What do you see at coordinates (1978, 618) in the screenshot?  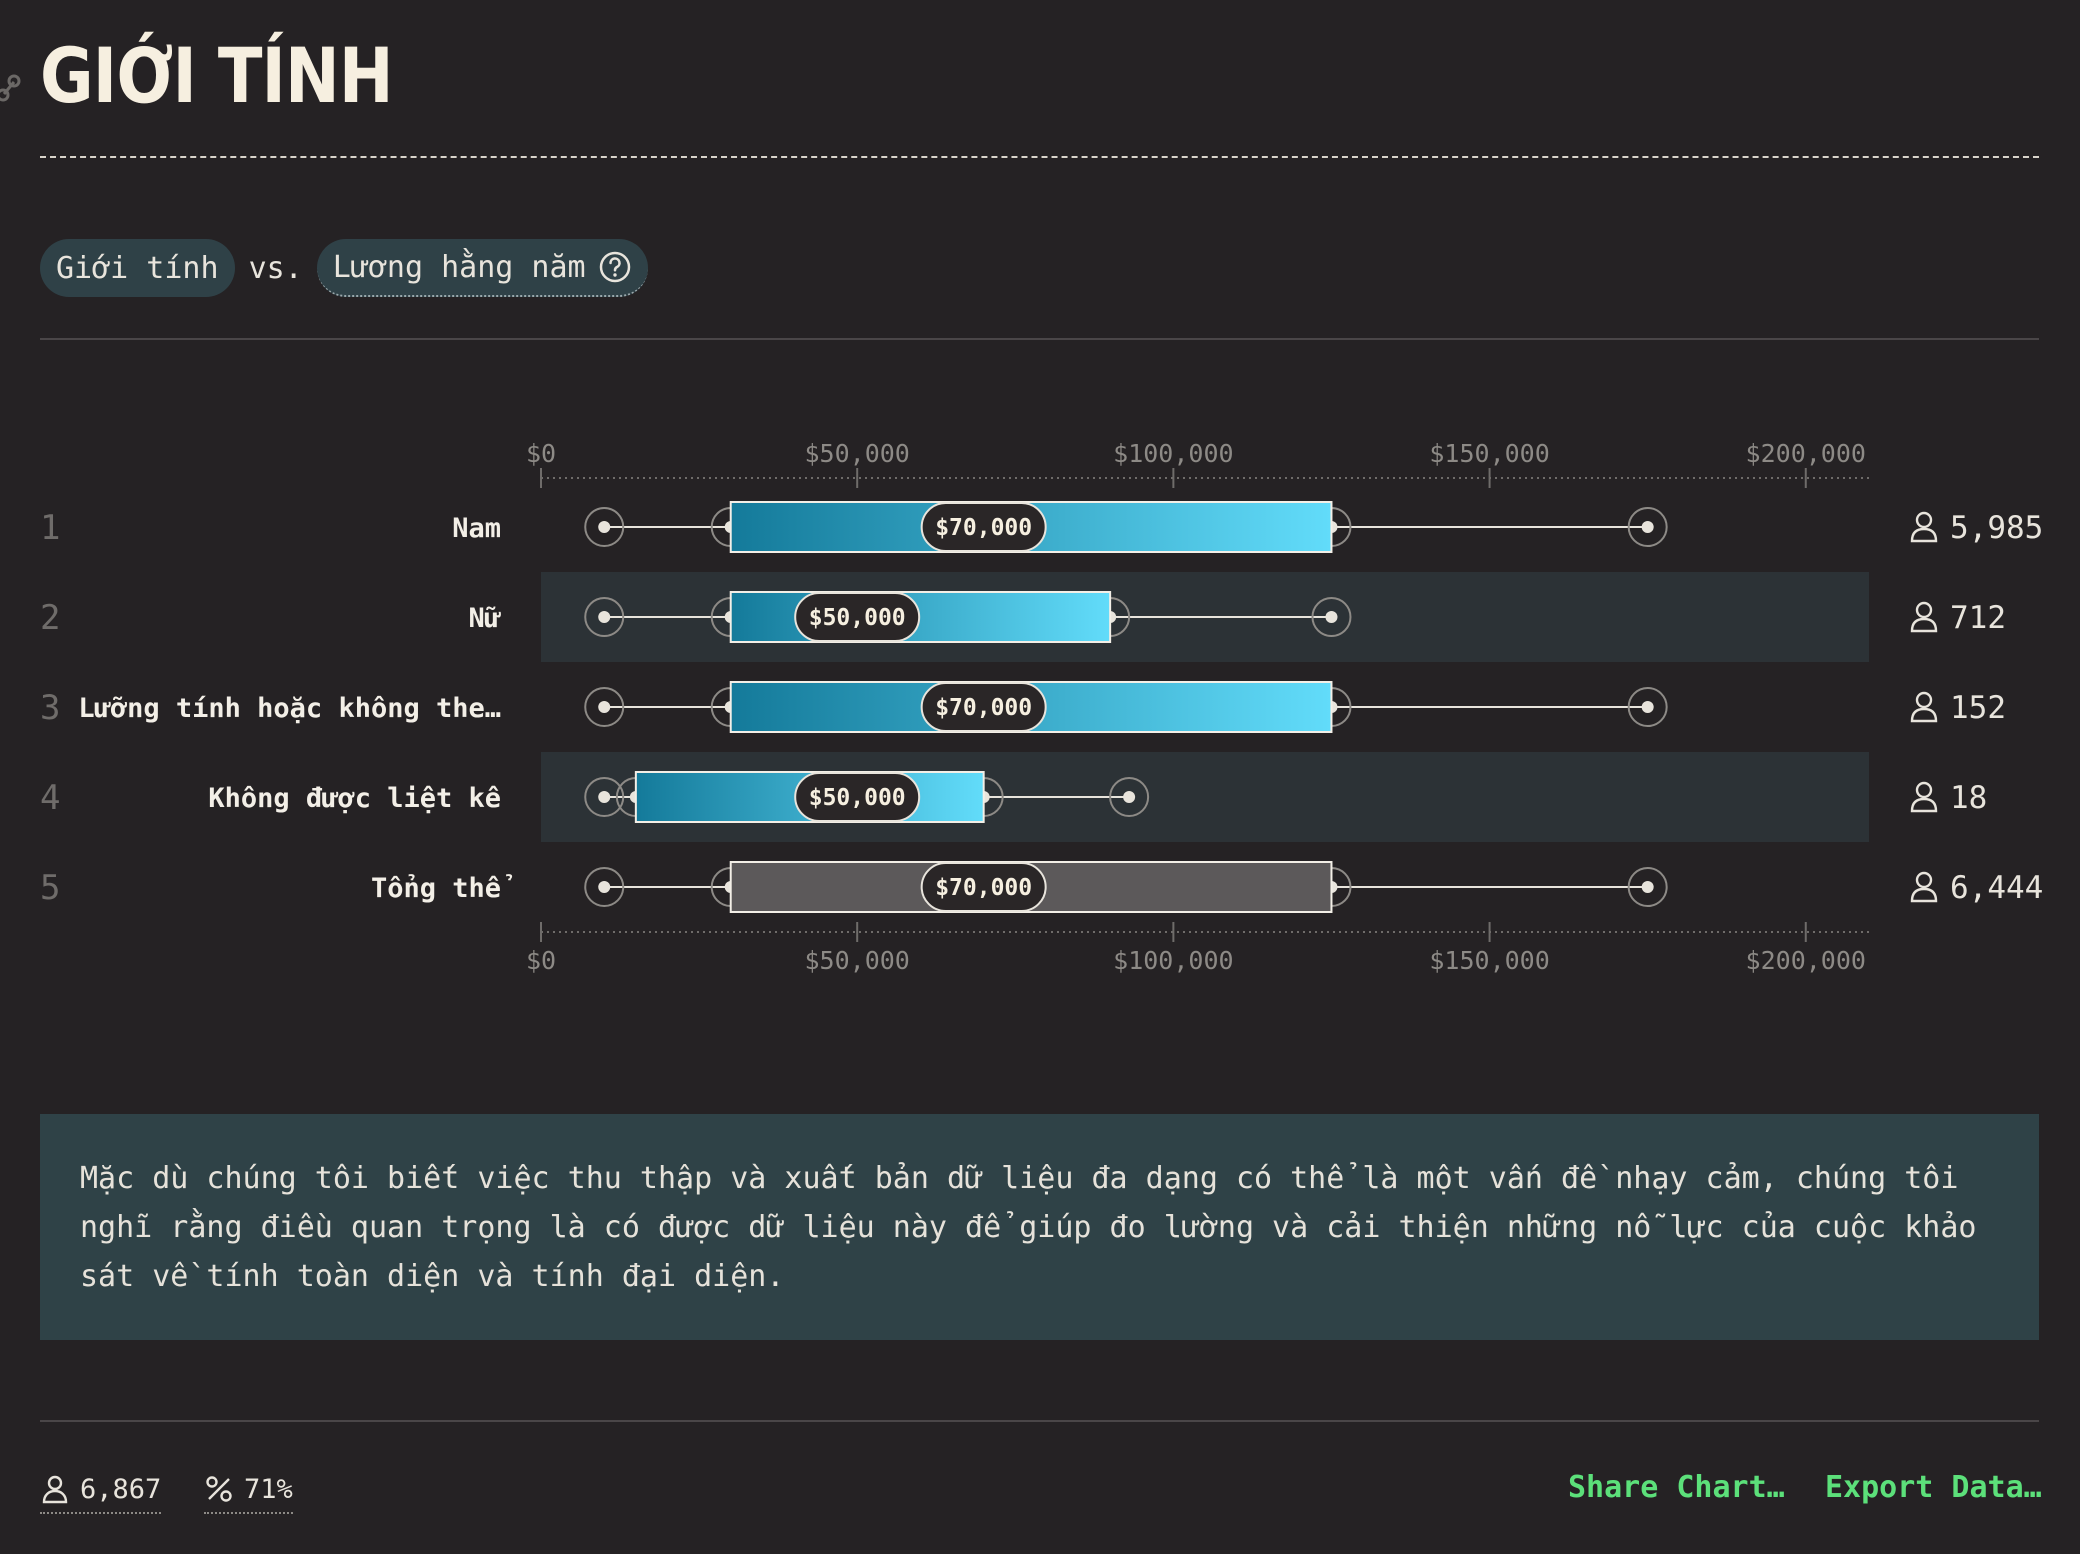 I see `row-count: 712` at bounding box center [1978, 618].